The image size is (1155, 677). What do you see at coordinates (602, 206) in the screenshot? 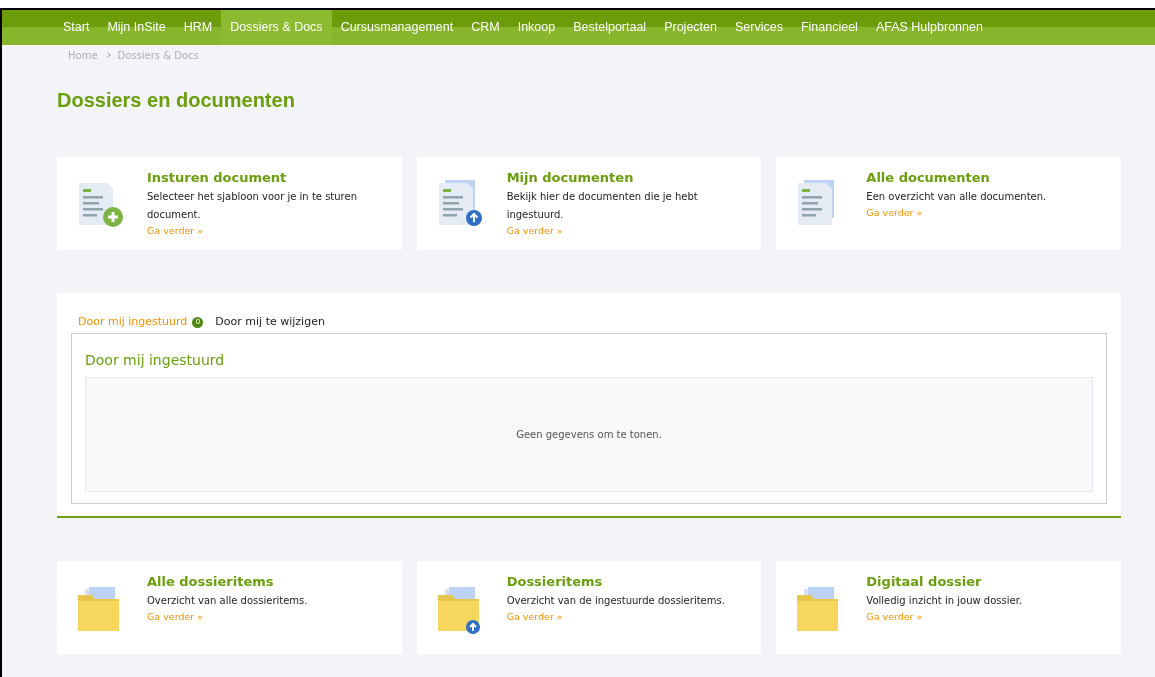
I see `card-description: Bekijk hier de documenten die je hebt ingestuurd.` at bounding box center [602, 206].